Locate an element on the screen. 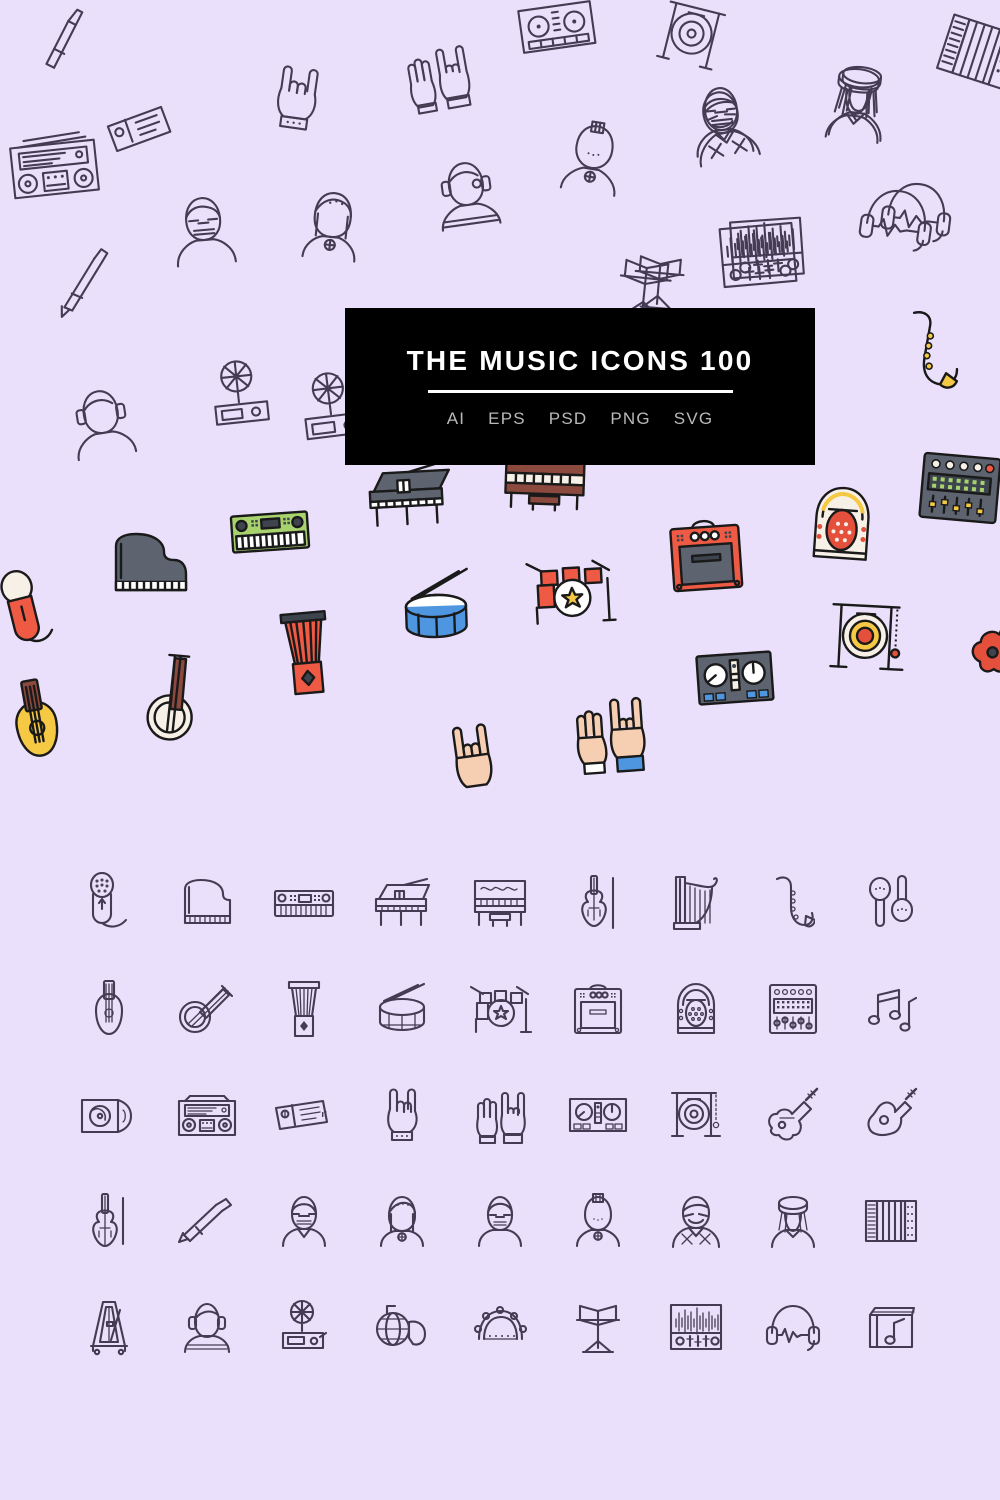 The width and height of the screenshot is (1000, 1500). scatter-icon-gong-color is located at coordinates (868, 636).